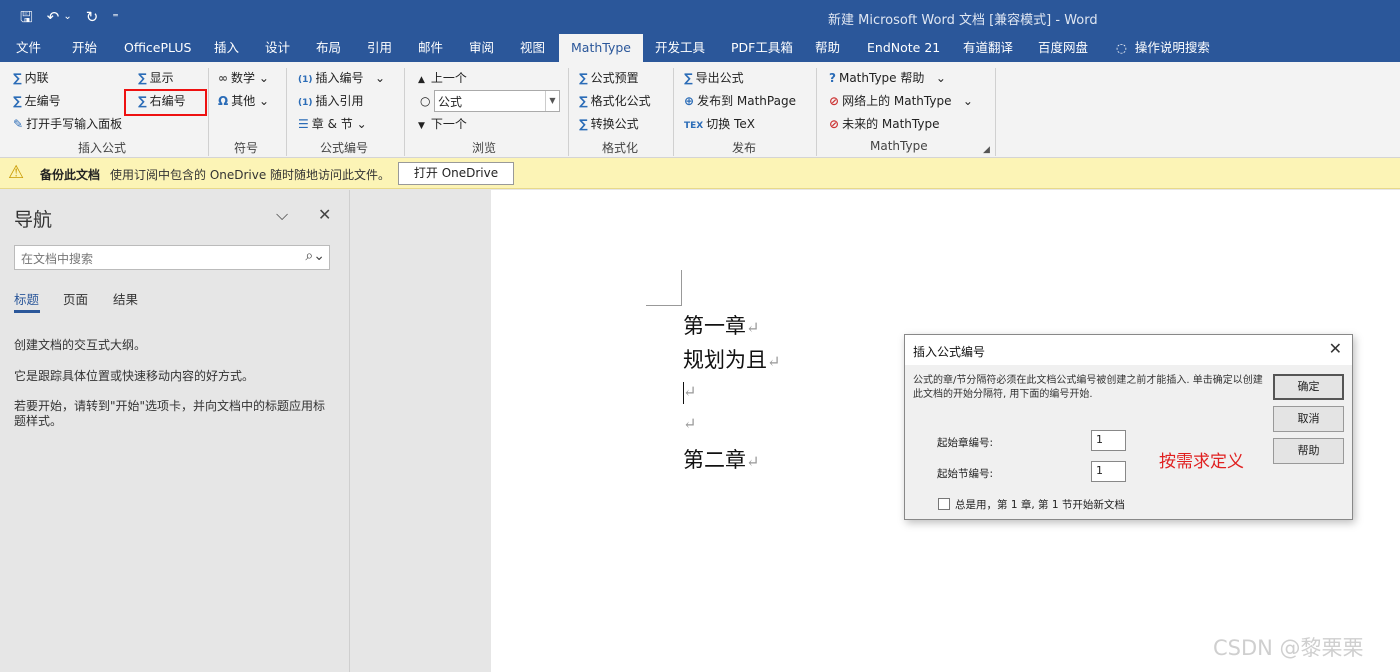  Describe the element at coordinates (1040, 505) in the screenshot. I see `new-document-checkbox-label: 总是用，第 1 章, 第 1 节开始新文档` at that location.